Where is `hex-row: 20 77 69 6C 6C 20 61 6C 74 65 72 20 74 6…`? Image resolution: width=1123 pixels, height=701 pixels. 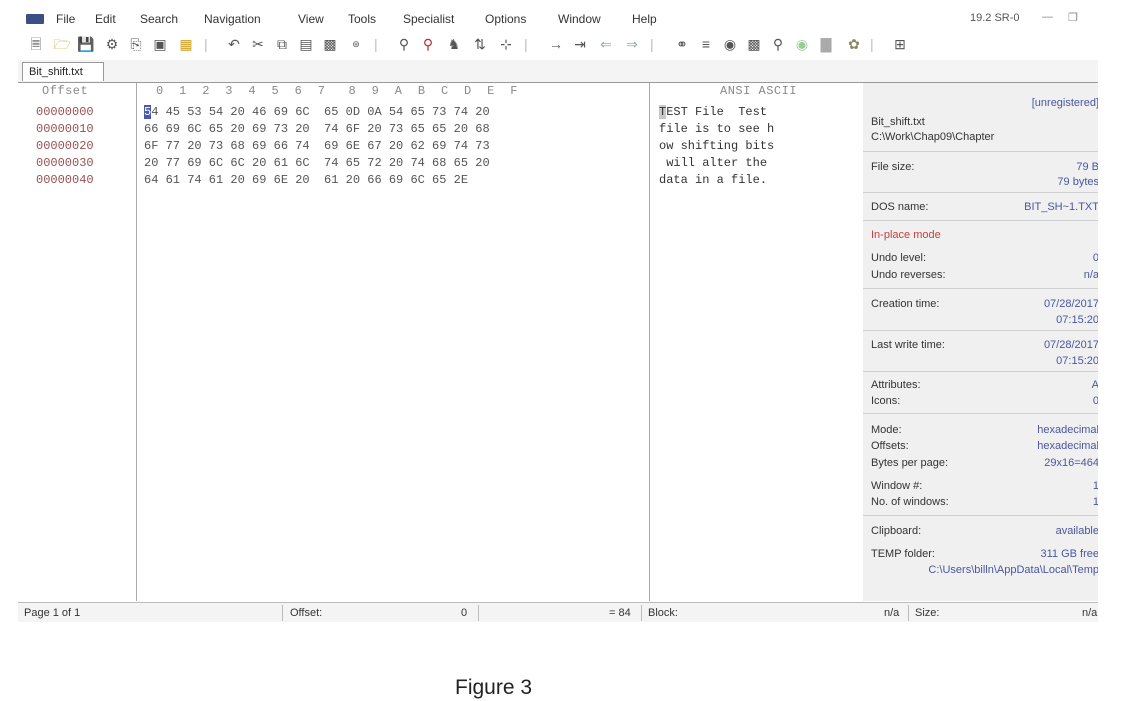
hex-row: 20 77 69 6C 6C 20 61 6C 74 65 72 20 74 6… is located at coordinates (317, 163).